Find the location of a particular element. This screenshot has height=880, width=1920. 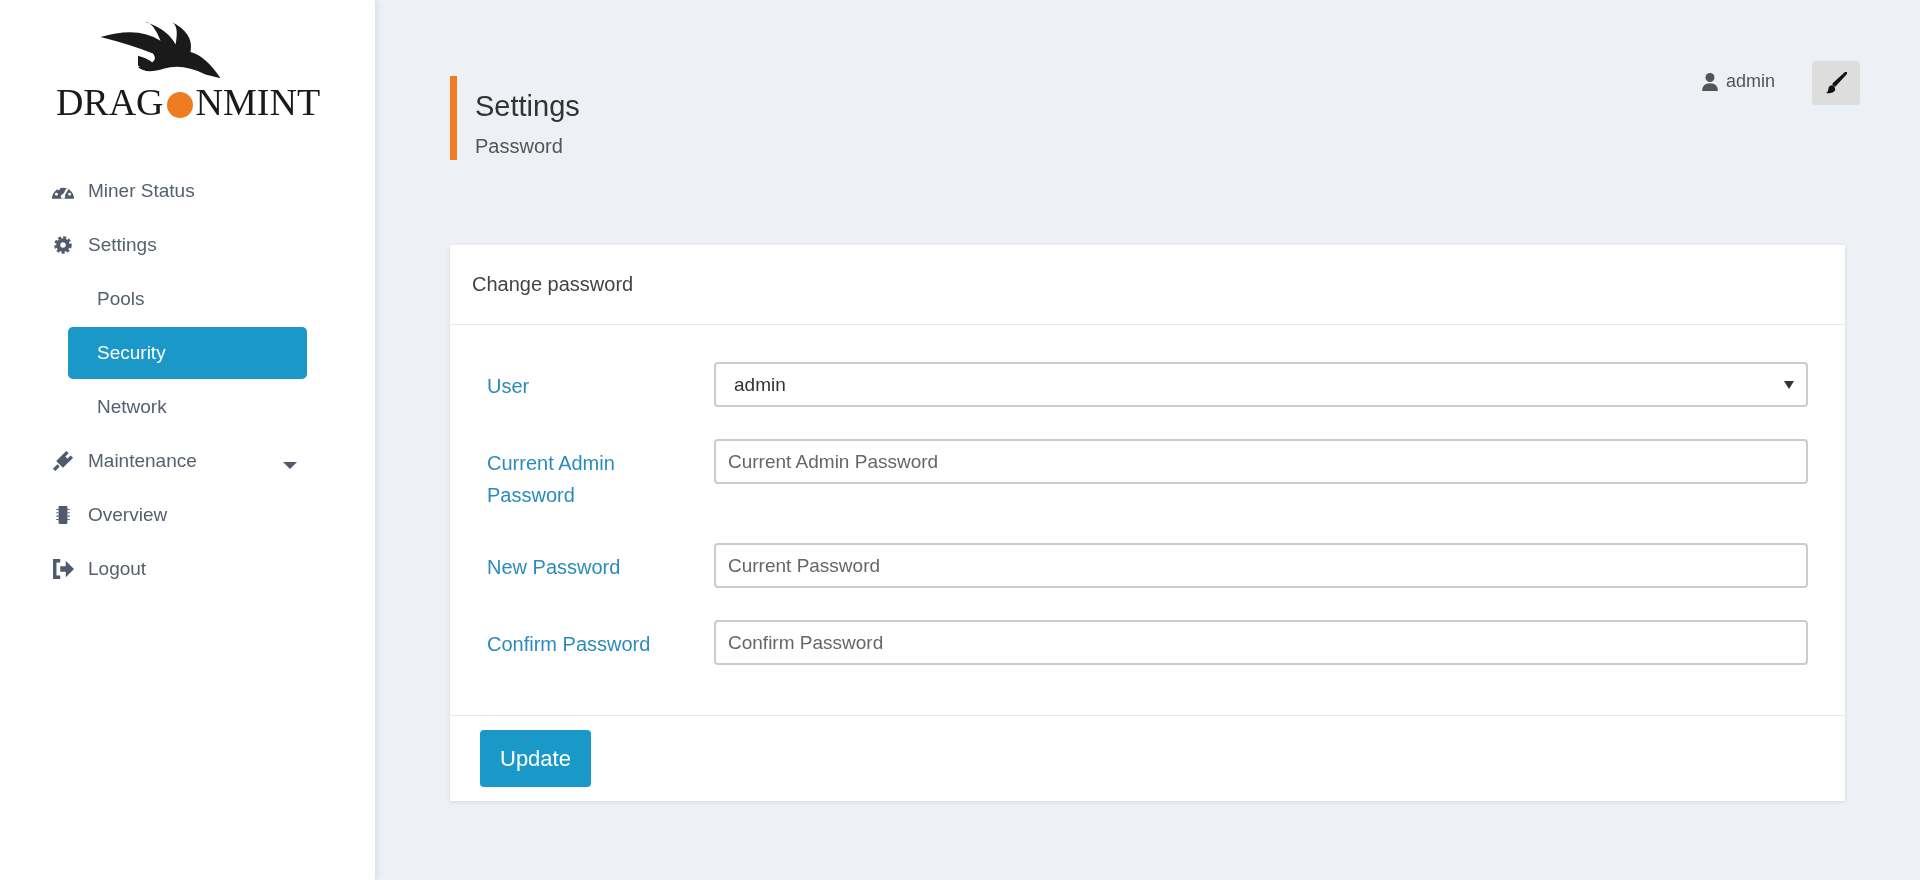

nav-item: Network is located at coordinates (187, 407).